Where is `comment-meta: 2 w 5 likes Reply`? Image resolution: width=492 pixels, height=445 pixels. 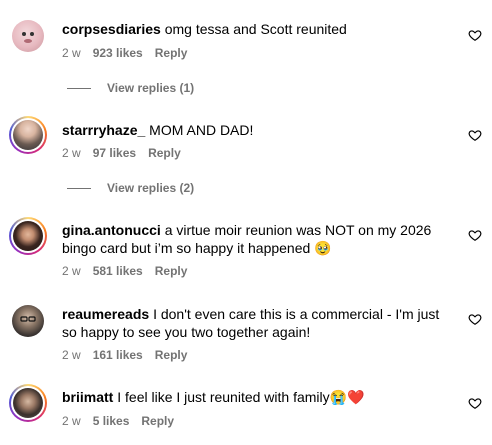
comment-meta: 2 w 5 likes Reply is located at coordinates (118, 421).